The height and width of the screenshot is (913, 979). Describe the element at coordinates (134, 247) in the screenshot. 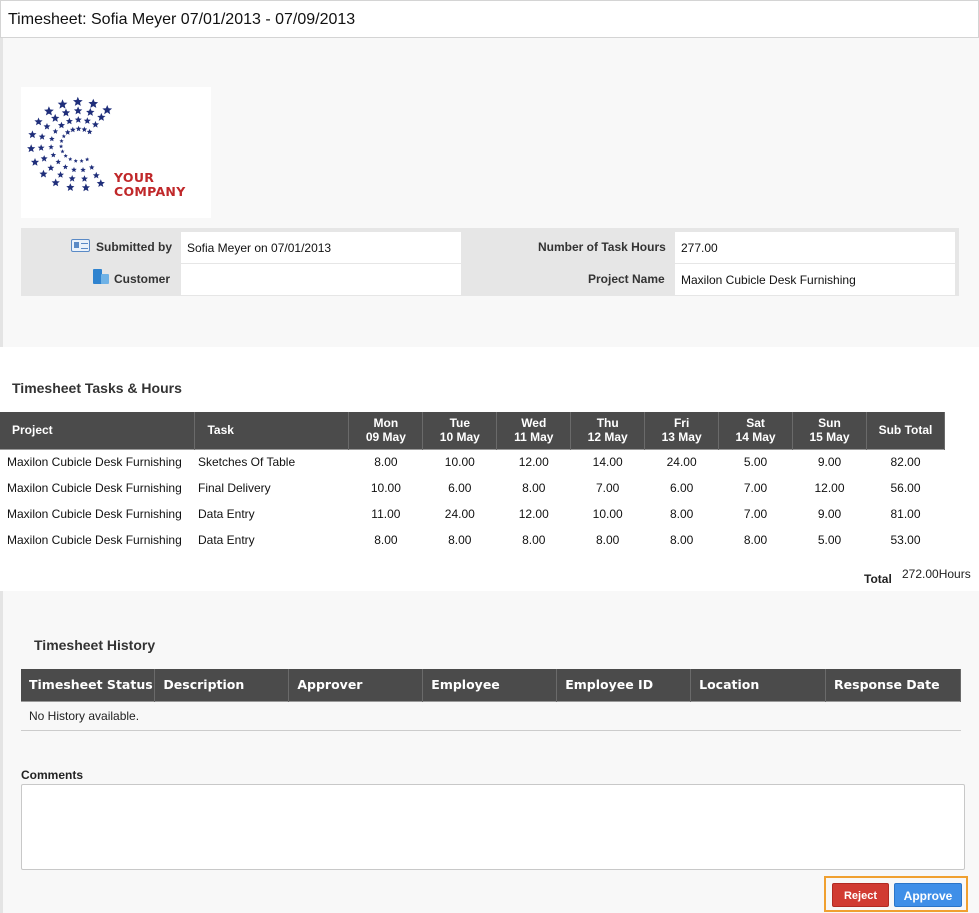

I see `submitted-by-label: Submitted by` at that location.